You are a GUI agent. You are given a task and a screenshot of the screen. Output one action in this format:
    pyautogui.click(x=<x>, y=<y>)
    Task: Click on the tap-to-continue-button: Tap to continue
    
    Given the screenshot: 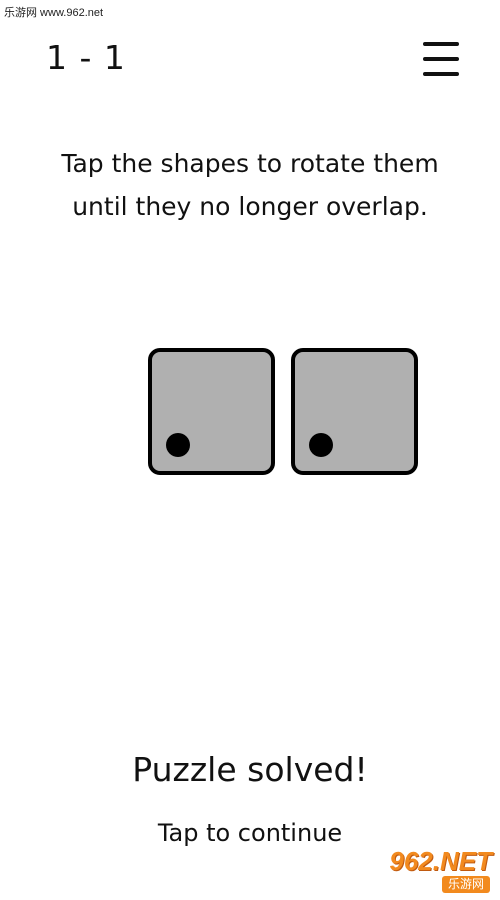 What is the action you would take?
    pyautogui.click(x=250, y=833)
    